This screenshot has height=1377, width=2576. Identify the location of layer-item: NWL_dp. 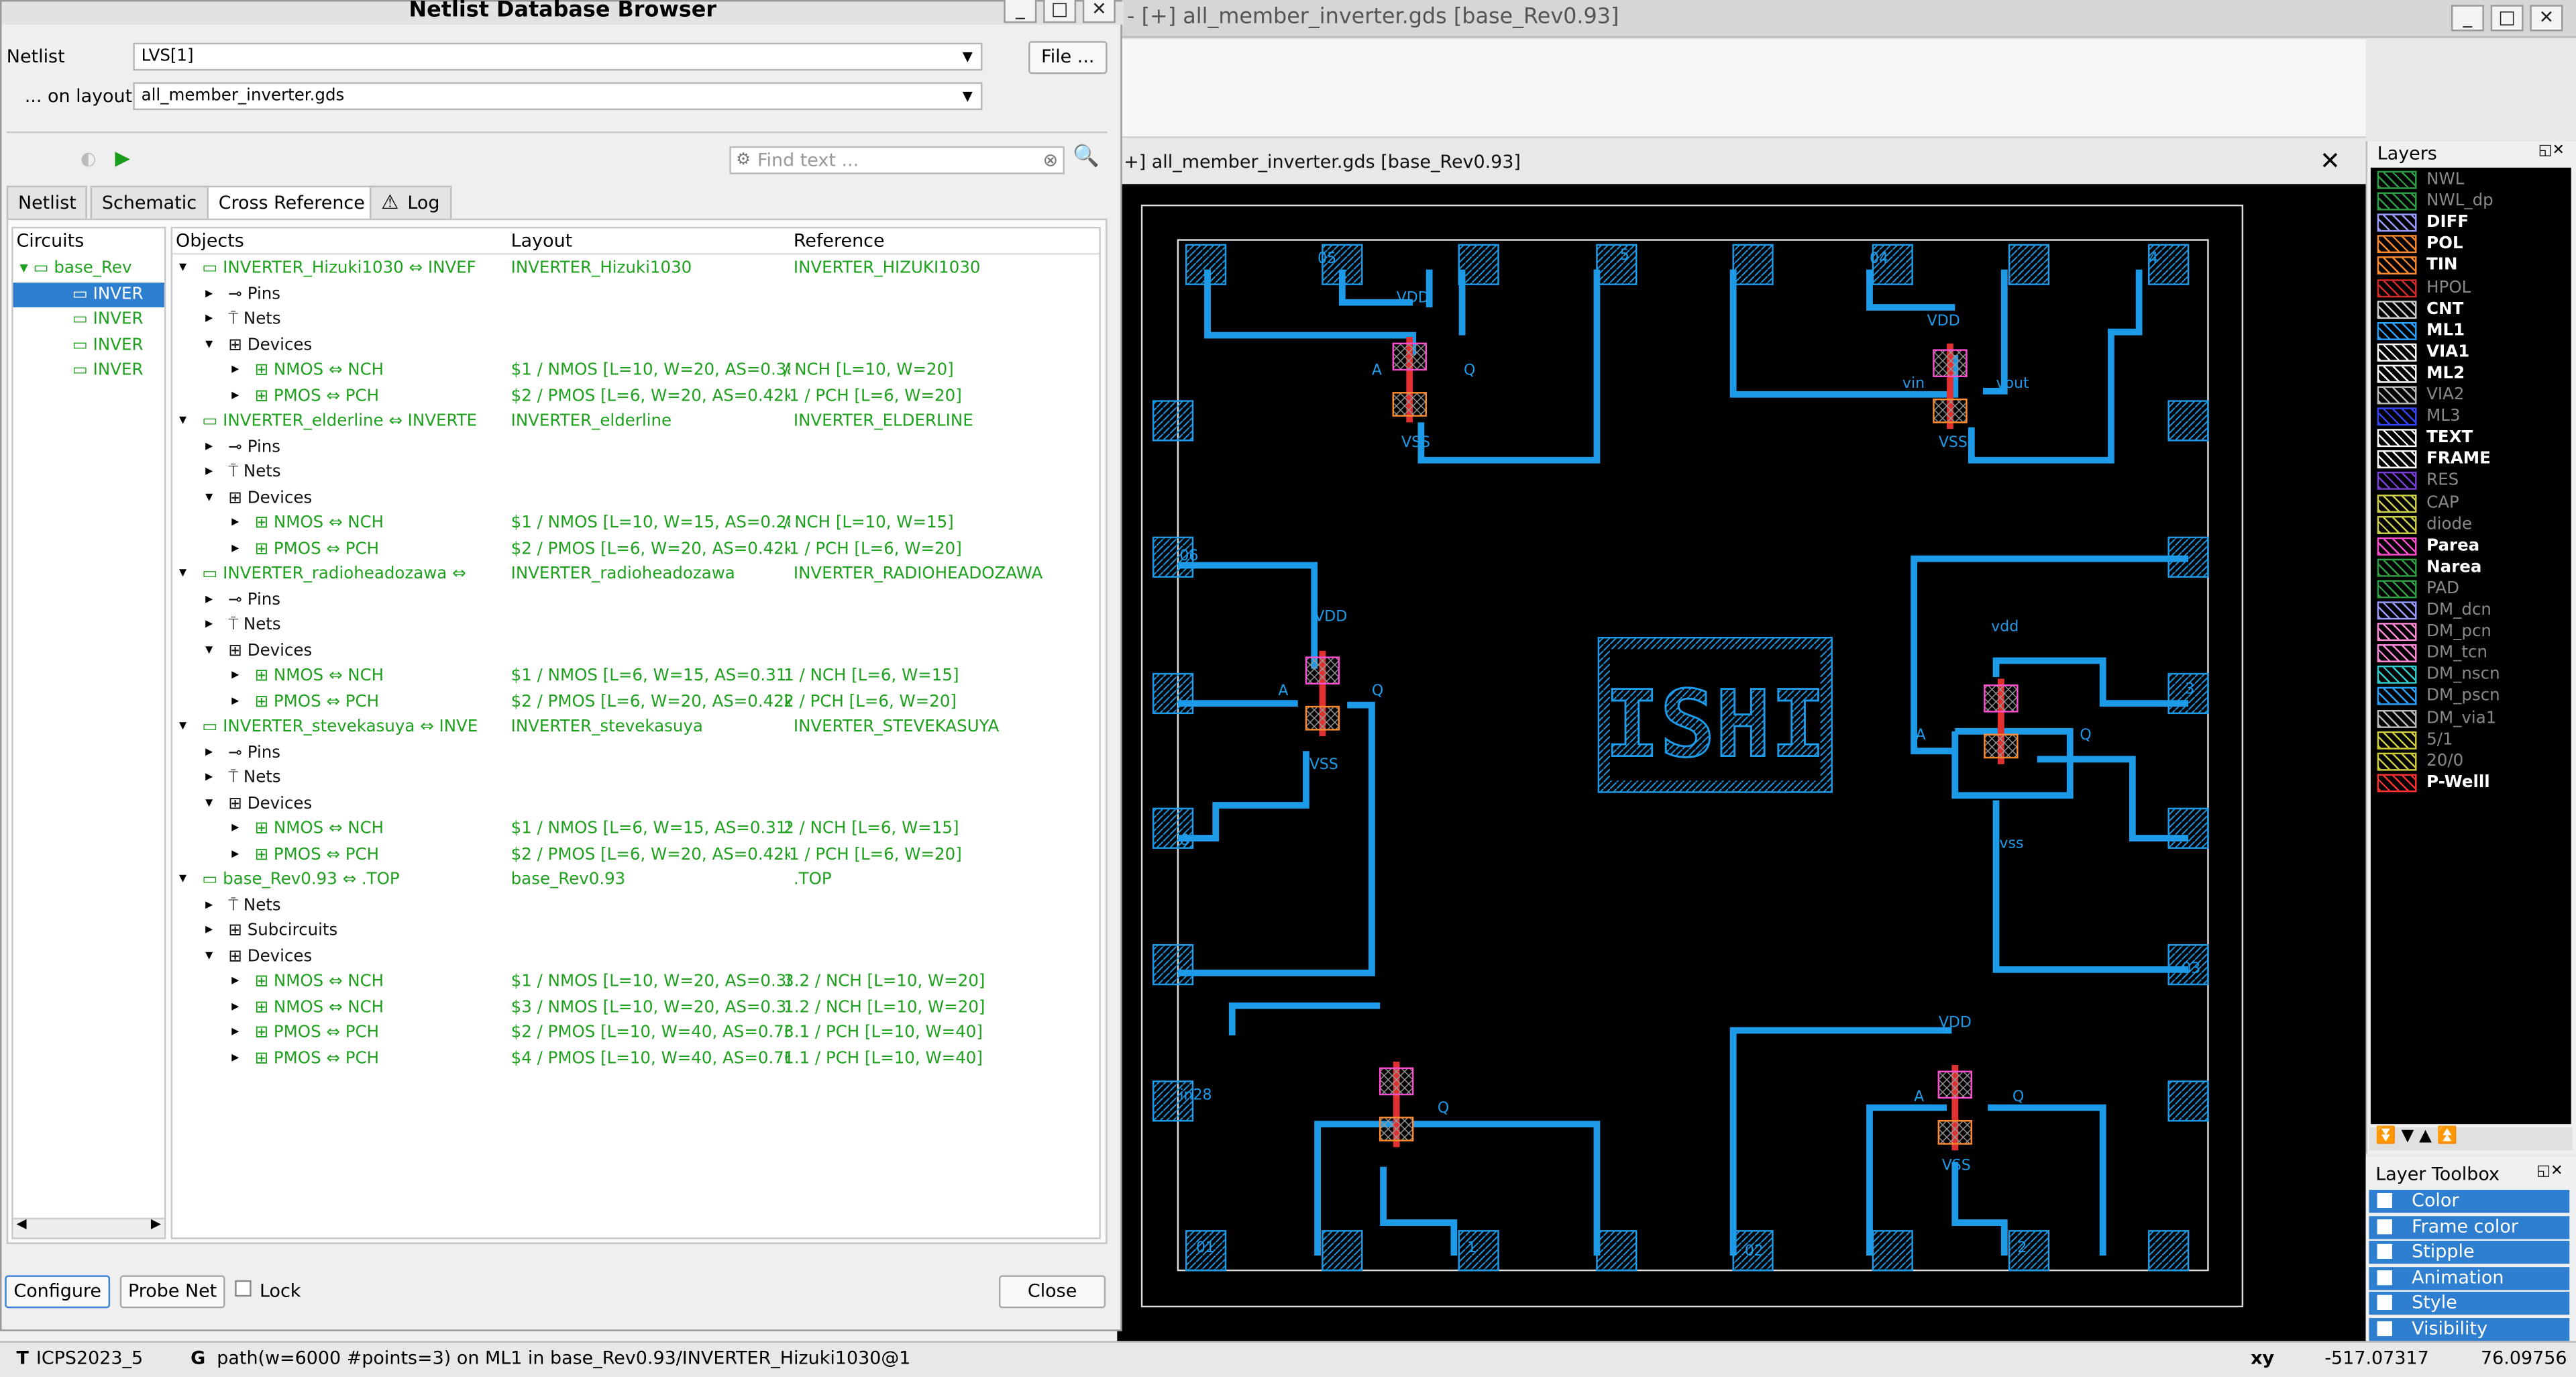
(2471, 202).